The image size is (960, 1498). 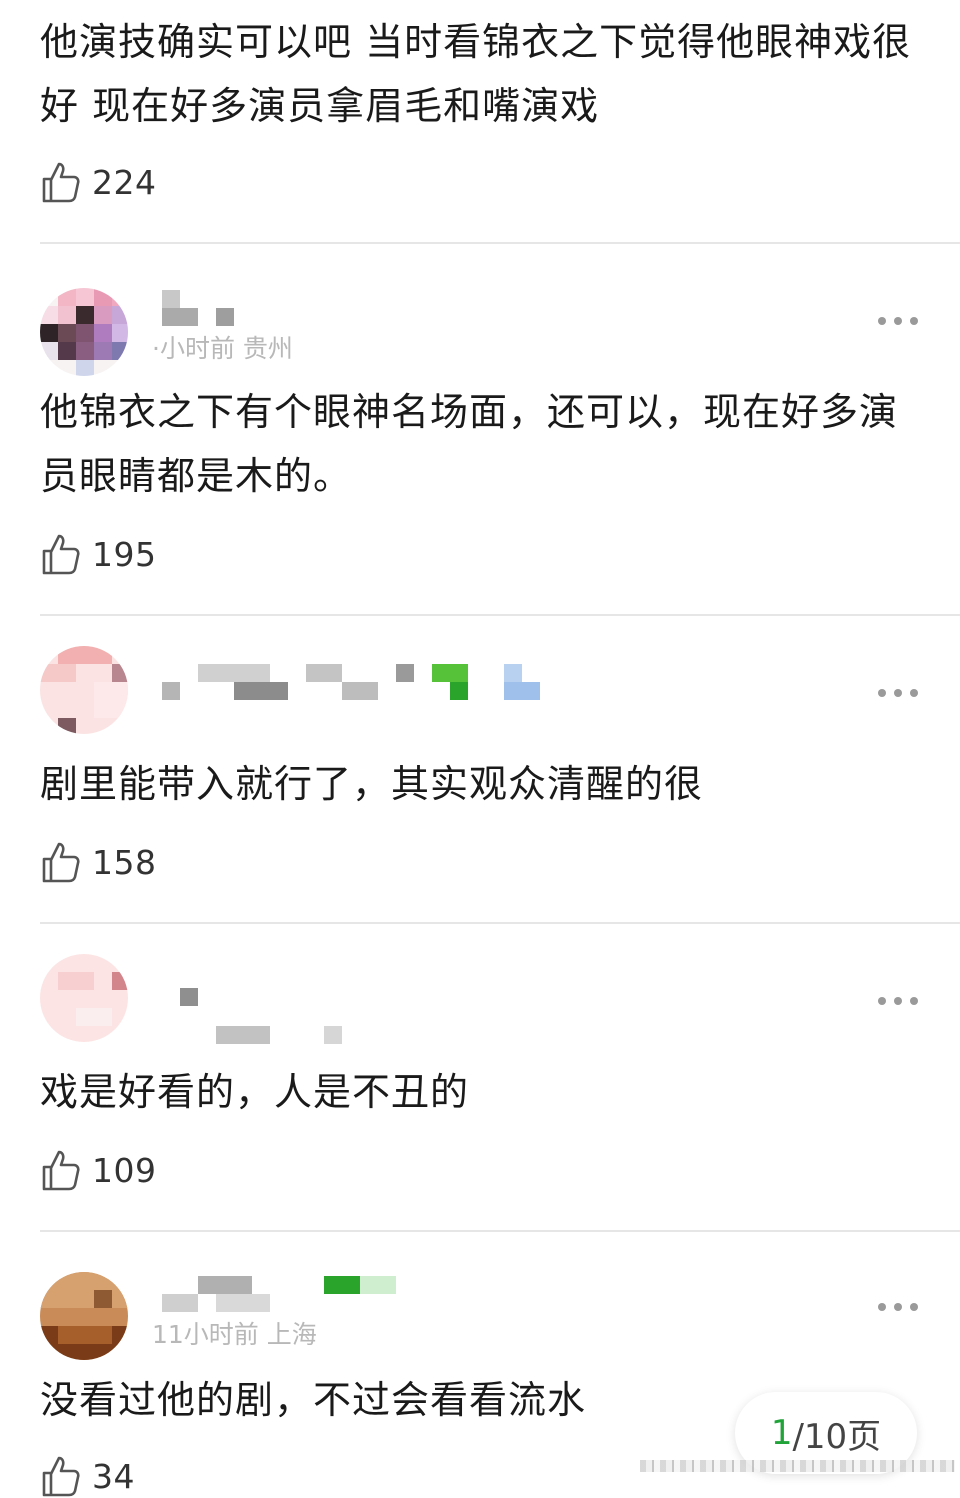 I want to click on comment-text: 剧里能带入就行了，其实观众清醒的很, so click(x=372, y=784).